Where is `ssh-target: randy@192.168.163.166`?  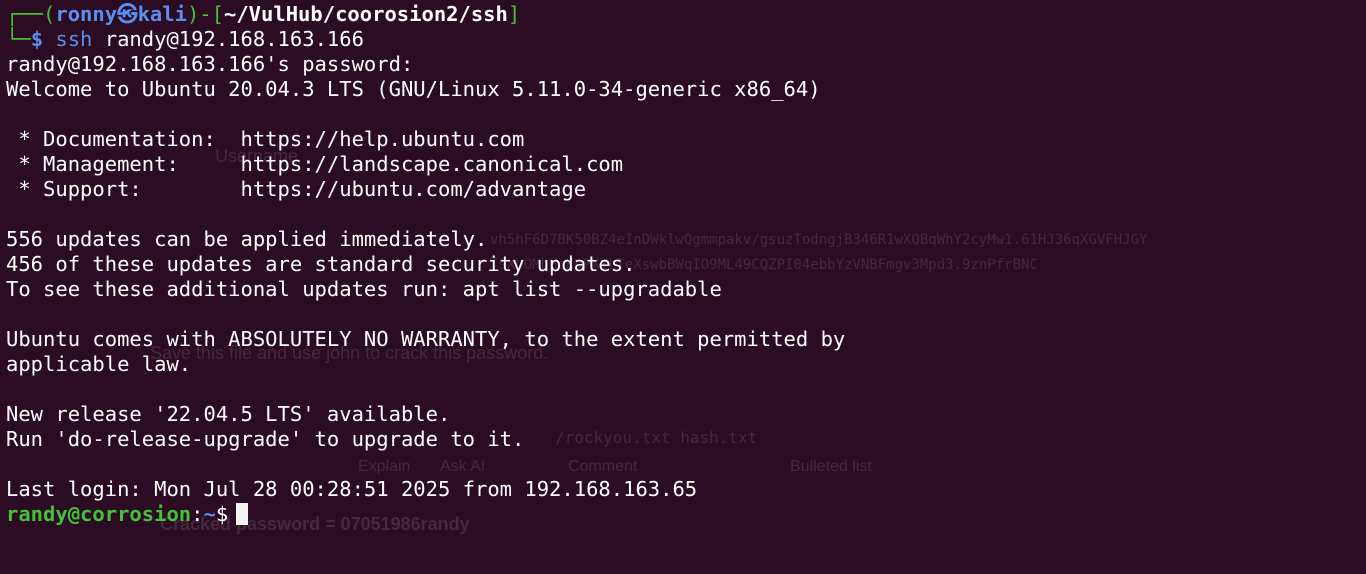 ssh-target: randy@192.168.163.166 is located at coordinates (228, 39).